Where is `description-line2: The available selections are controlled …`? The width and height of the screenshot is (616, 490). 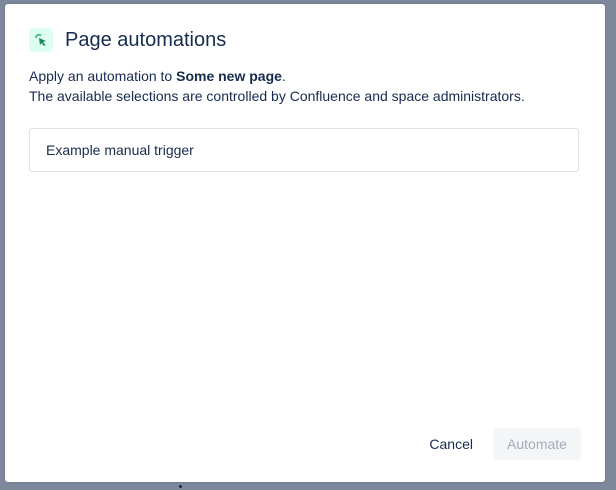
description-line2: The available selections are controlled … is located at coordinates (277, 96).